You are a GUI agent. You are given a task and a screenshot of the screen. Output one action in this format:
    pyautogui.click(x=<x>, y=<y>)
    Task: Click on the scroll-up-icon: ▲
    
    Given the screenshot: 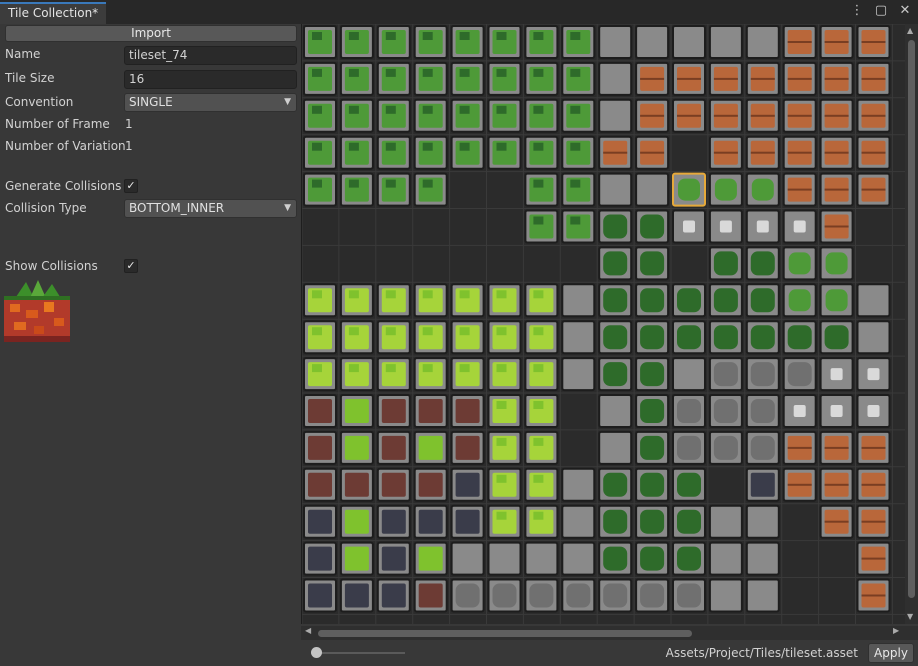 What is the action you would take?
    pyautogui.click(x=910, y=30)
    